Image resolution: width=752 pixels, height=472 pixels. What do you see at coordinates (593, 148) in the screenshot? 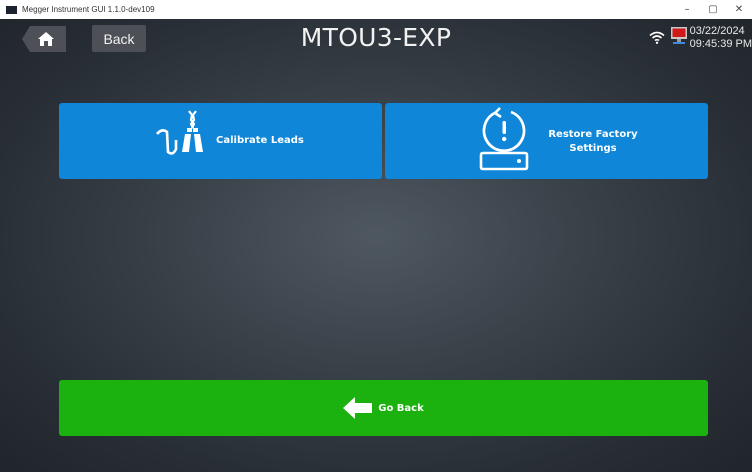
I see `restore-label-line2: Settings` at bounding box center [593, 148].